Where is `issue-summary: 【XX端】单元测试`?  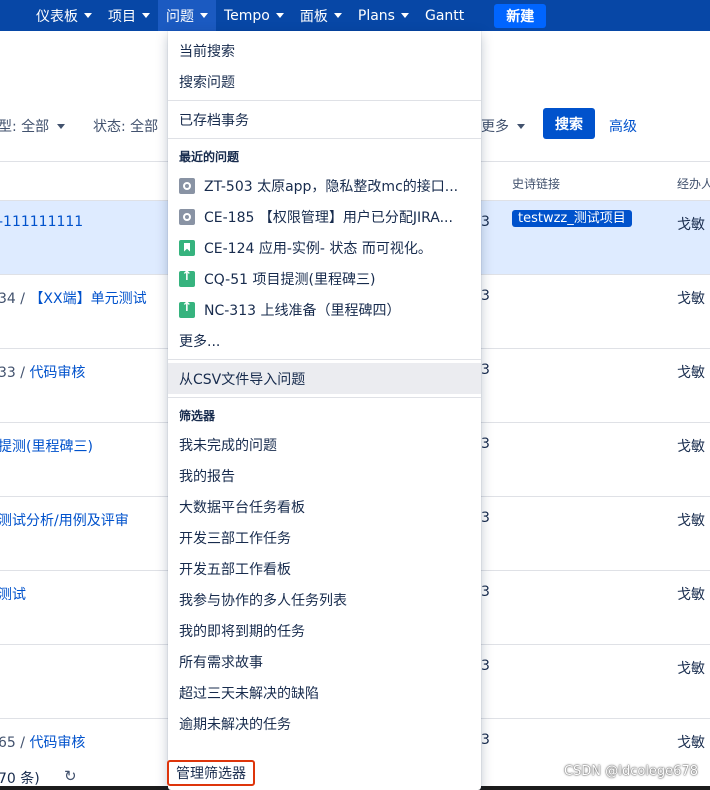
issue-summary: 【XX端】单元测试 is located at coordinates (88, 299).